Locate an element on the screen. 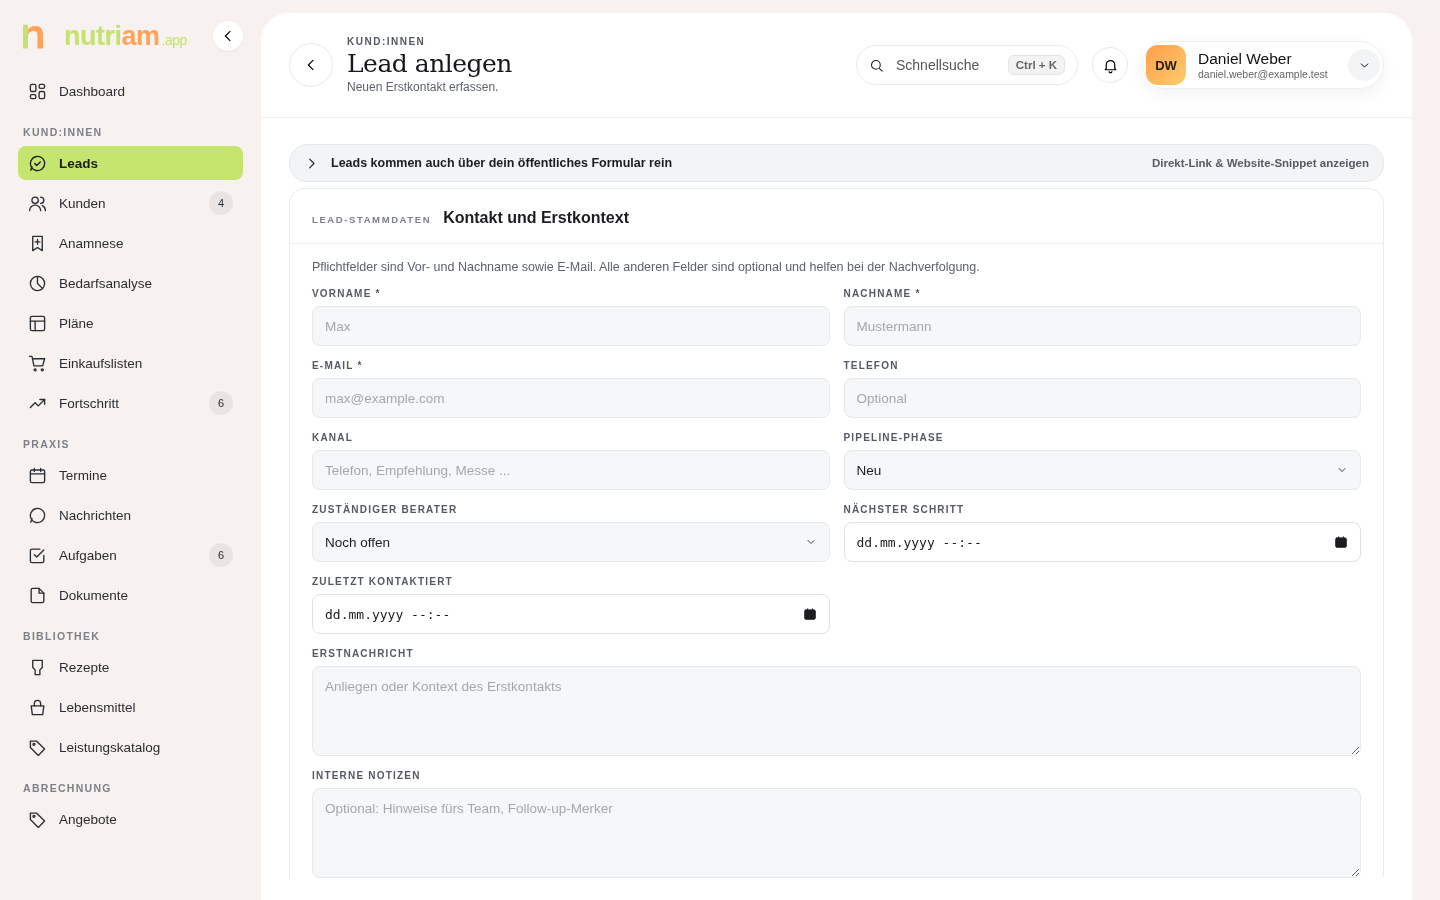 Image resolution: width=1440 pixels, height=900 pixels. sidebar-item-label: Leads is located at coordinates (79, 163).